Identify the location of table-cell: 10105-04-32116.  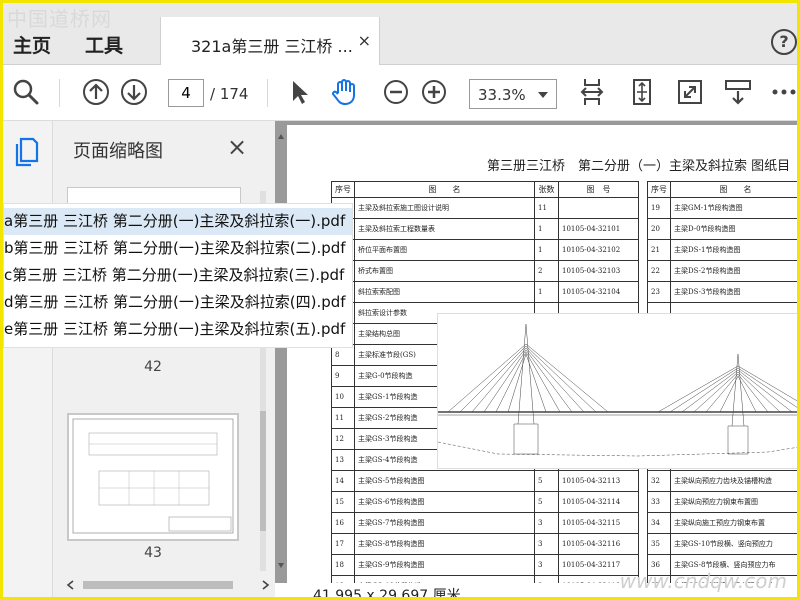
(598, 544).